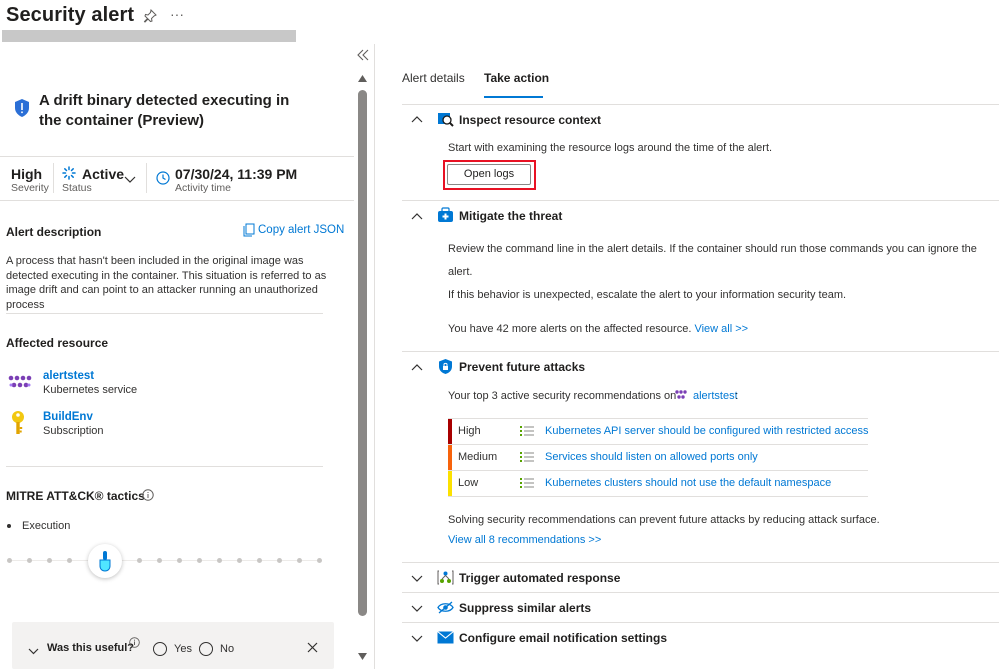 This screenshot has width=999, height=669. What do you see at coordinates (737, 396) in the screenshot?
I see `prevent-intro-colon: :` at bounding box center [737, 396].